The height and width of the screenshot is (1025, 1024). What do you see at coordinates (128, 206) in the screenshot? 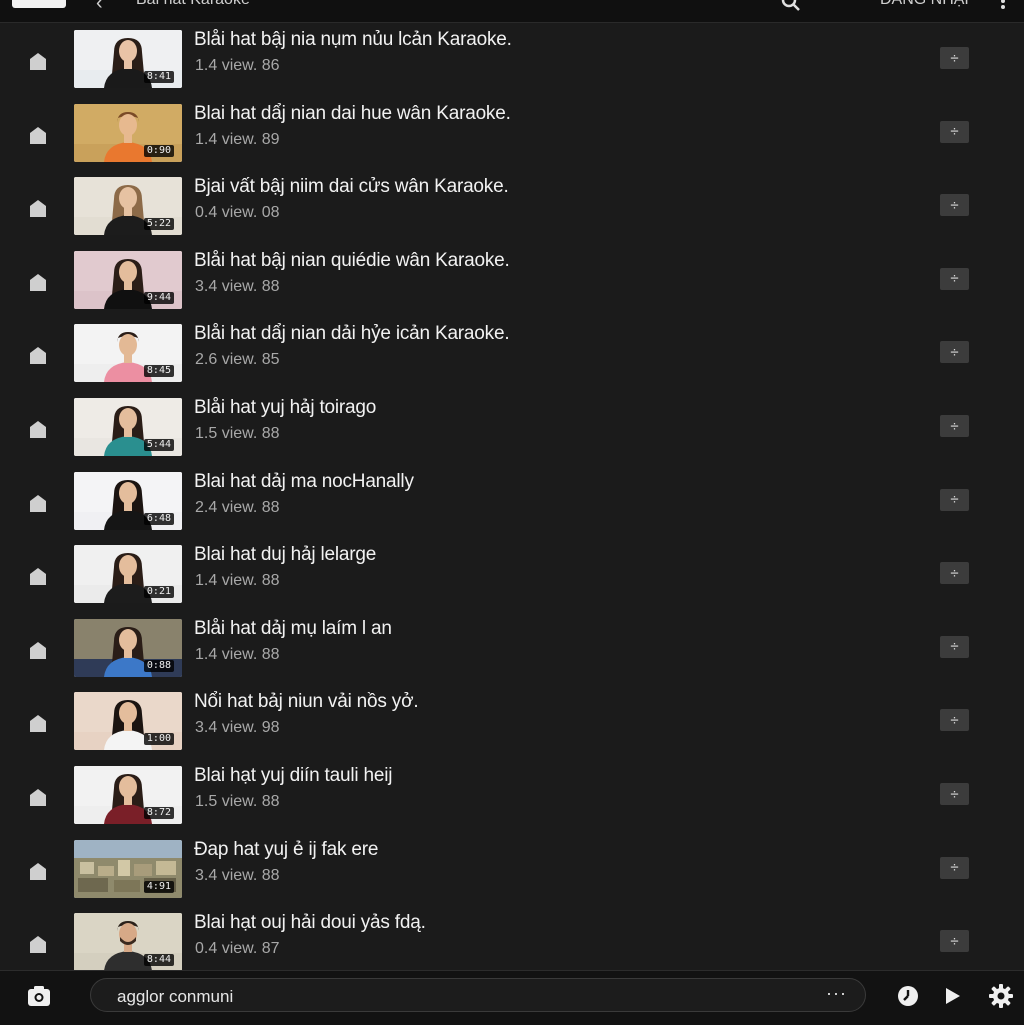
I see `video-thumbnail: 5:22` at bounding box center [128, 206].